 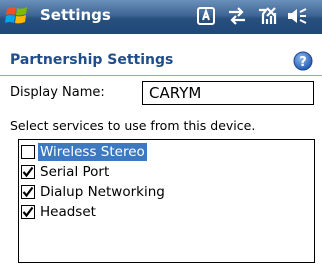 I want to click on service-label: Dialup Networking, so click(x=102, y=192).